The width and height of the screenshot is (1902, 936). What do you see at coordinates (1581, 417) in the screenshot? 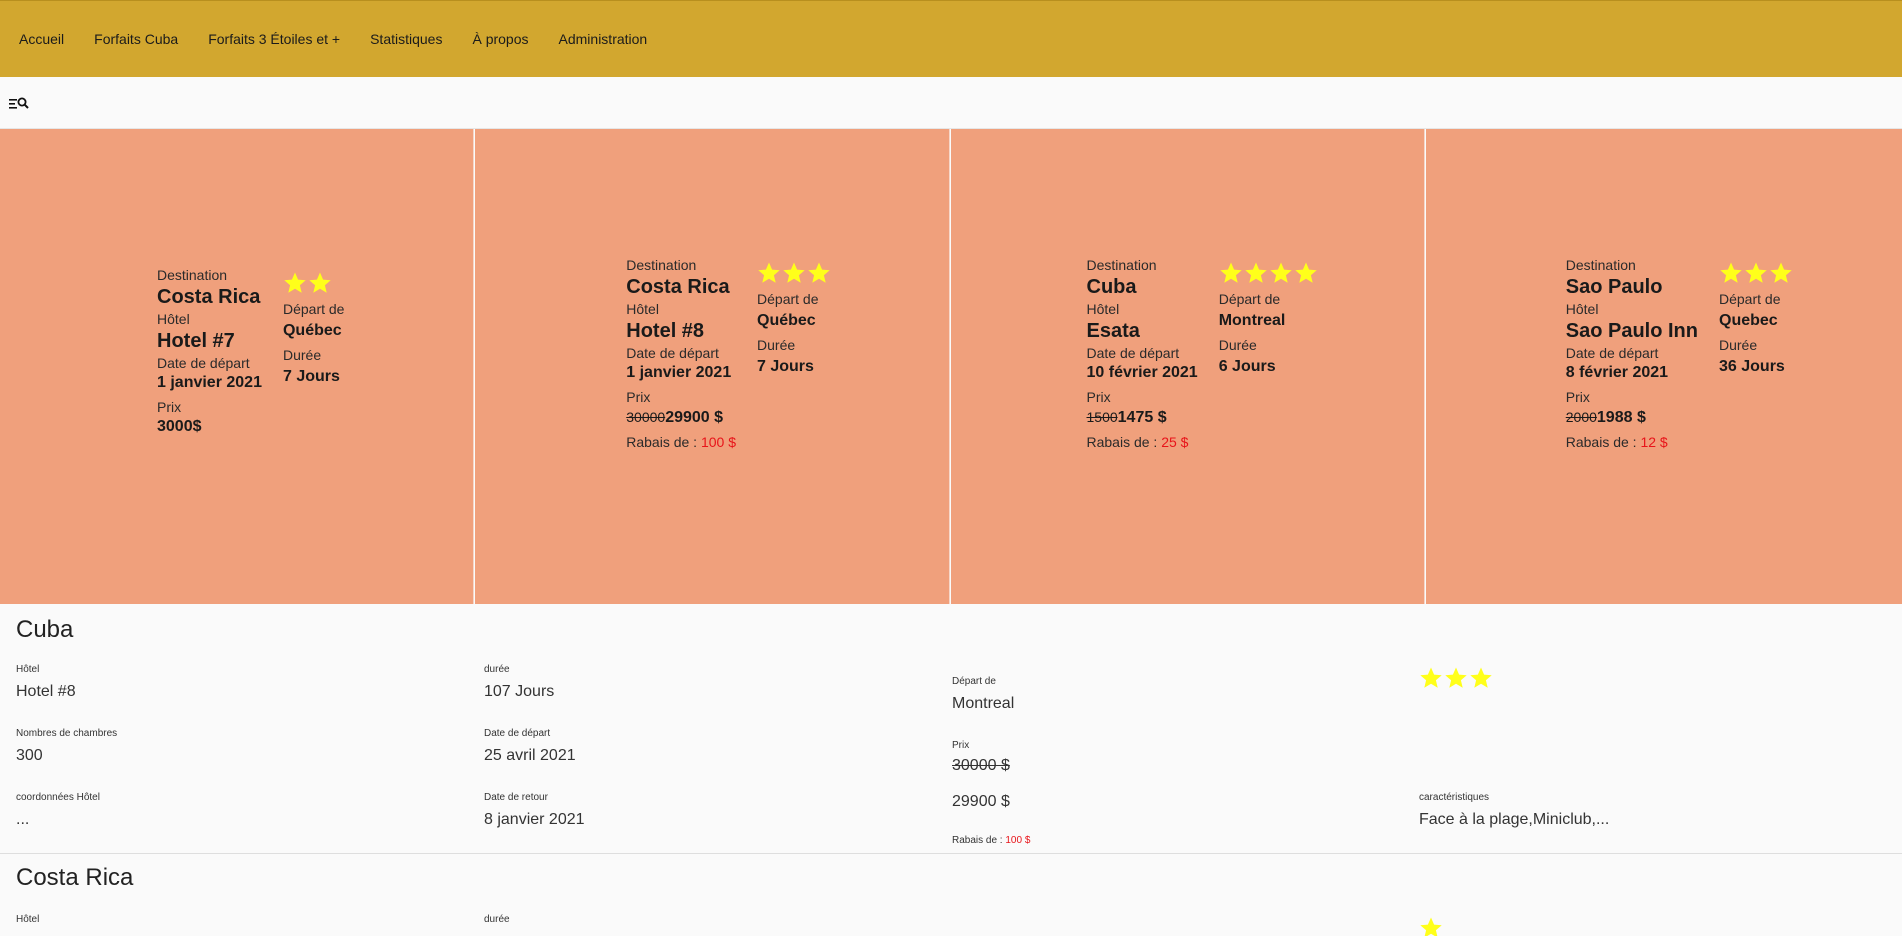
I see `old-price: 2000` at bounding box center [1581, 417].